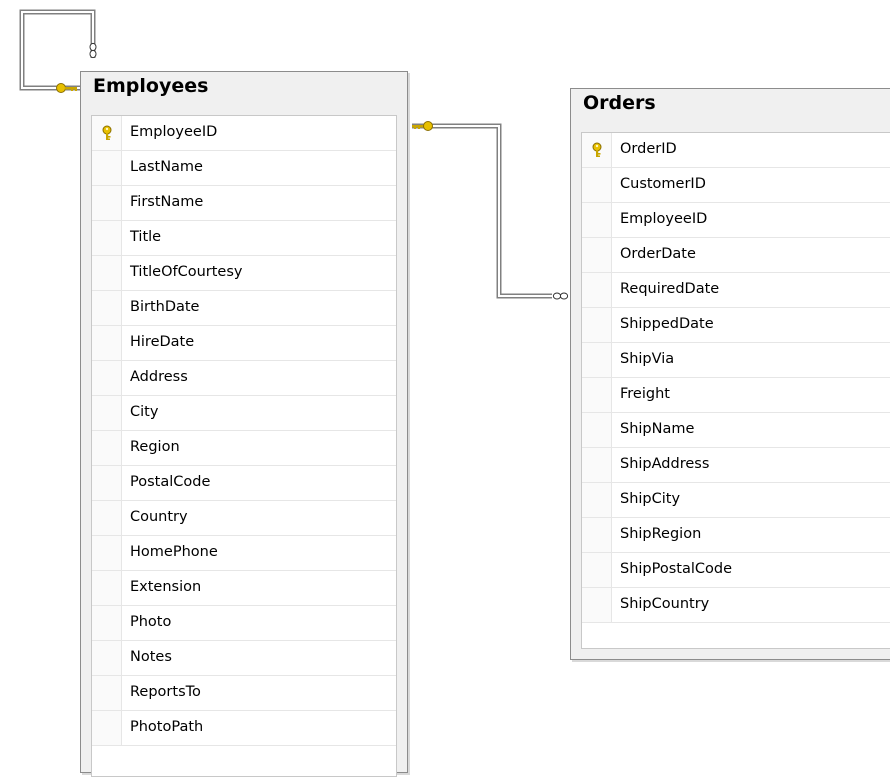 The image size is (890, 777). Describe the element at coordinates (482, 211) in the screenshot. I see `relationship-employees-orders` at that location.